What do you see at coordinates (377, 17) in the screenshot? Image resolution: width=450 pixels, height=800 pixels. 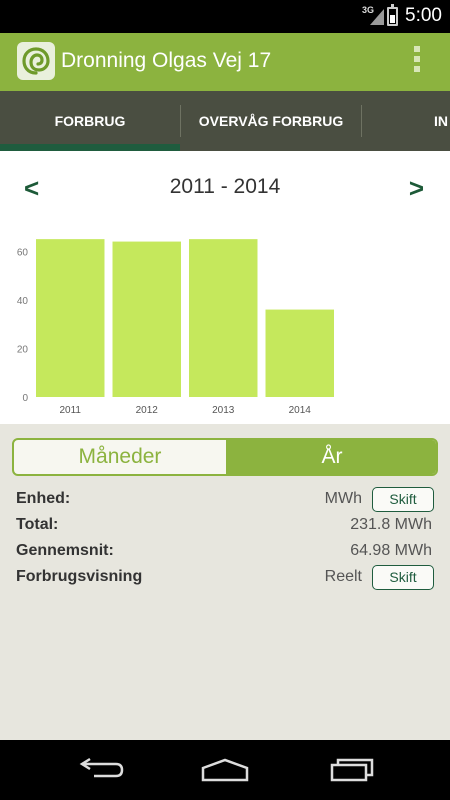 I see `signal-icon` at bounding box center [377, 17].